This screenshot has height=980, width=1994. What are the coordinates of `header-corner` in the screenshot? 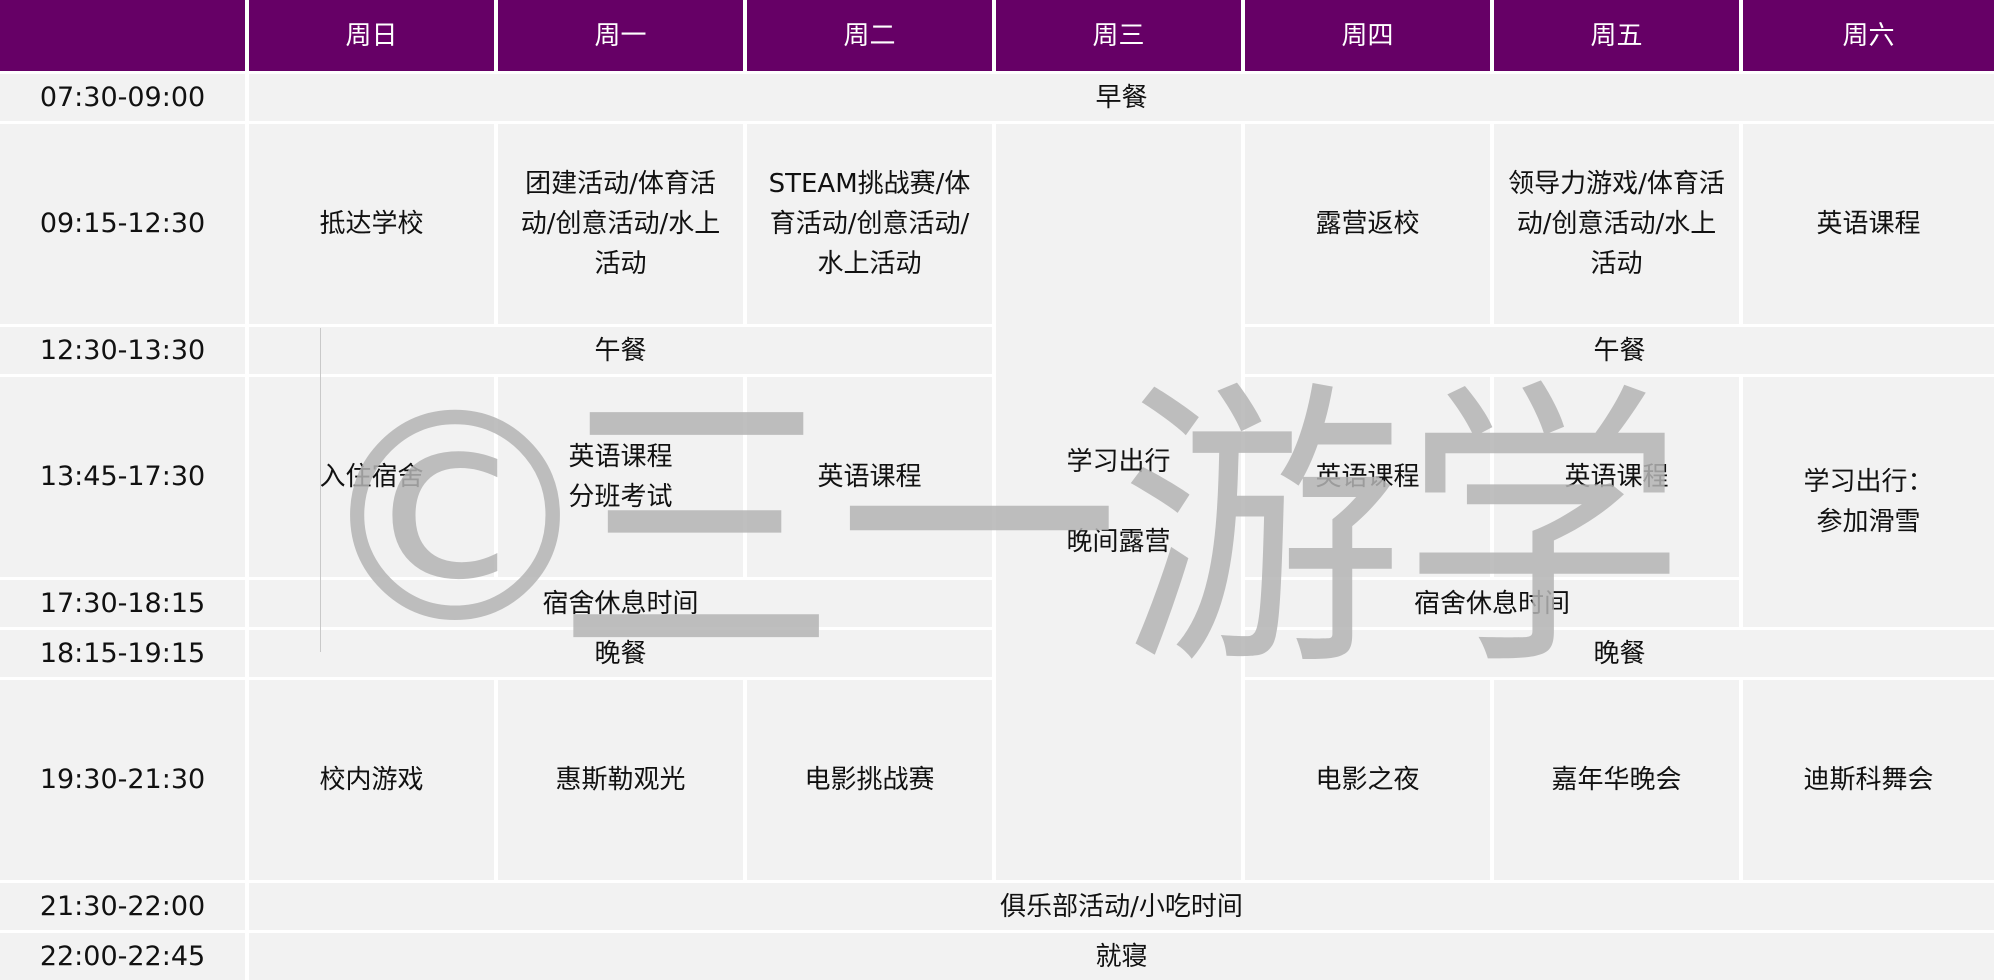 It's located at (122, 35).